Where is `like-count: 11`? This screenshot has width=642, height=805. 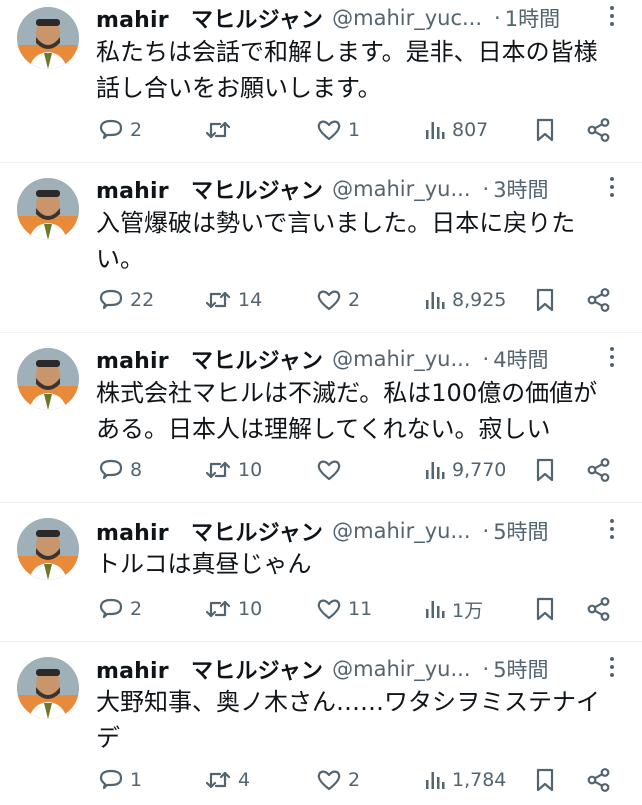 like-count: 11 is located at coordinates (360, 609).